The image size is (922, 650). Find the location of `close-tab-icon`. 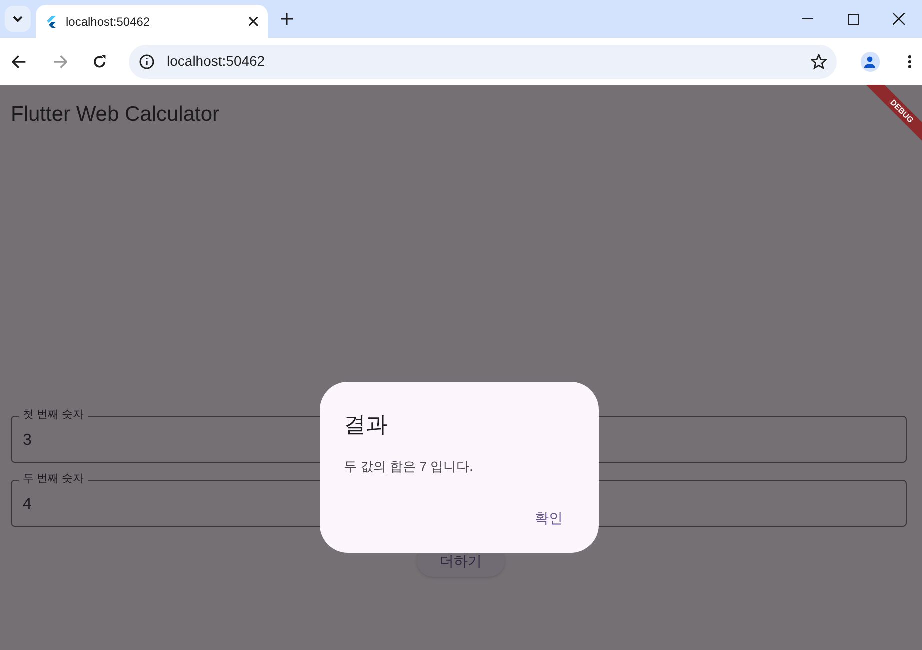

close-tab-icon is located at coordinates (253, 21).